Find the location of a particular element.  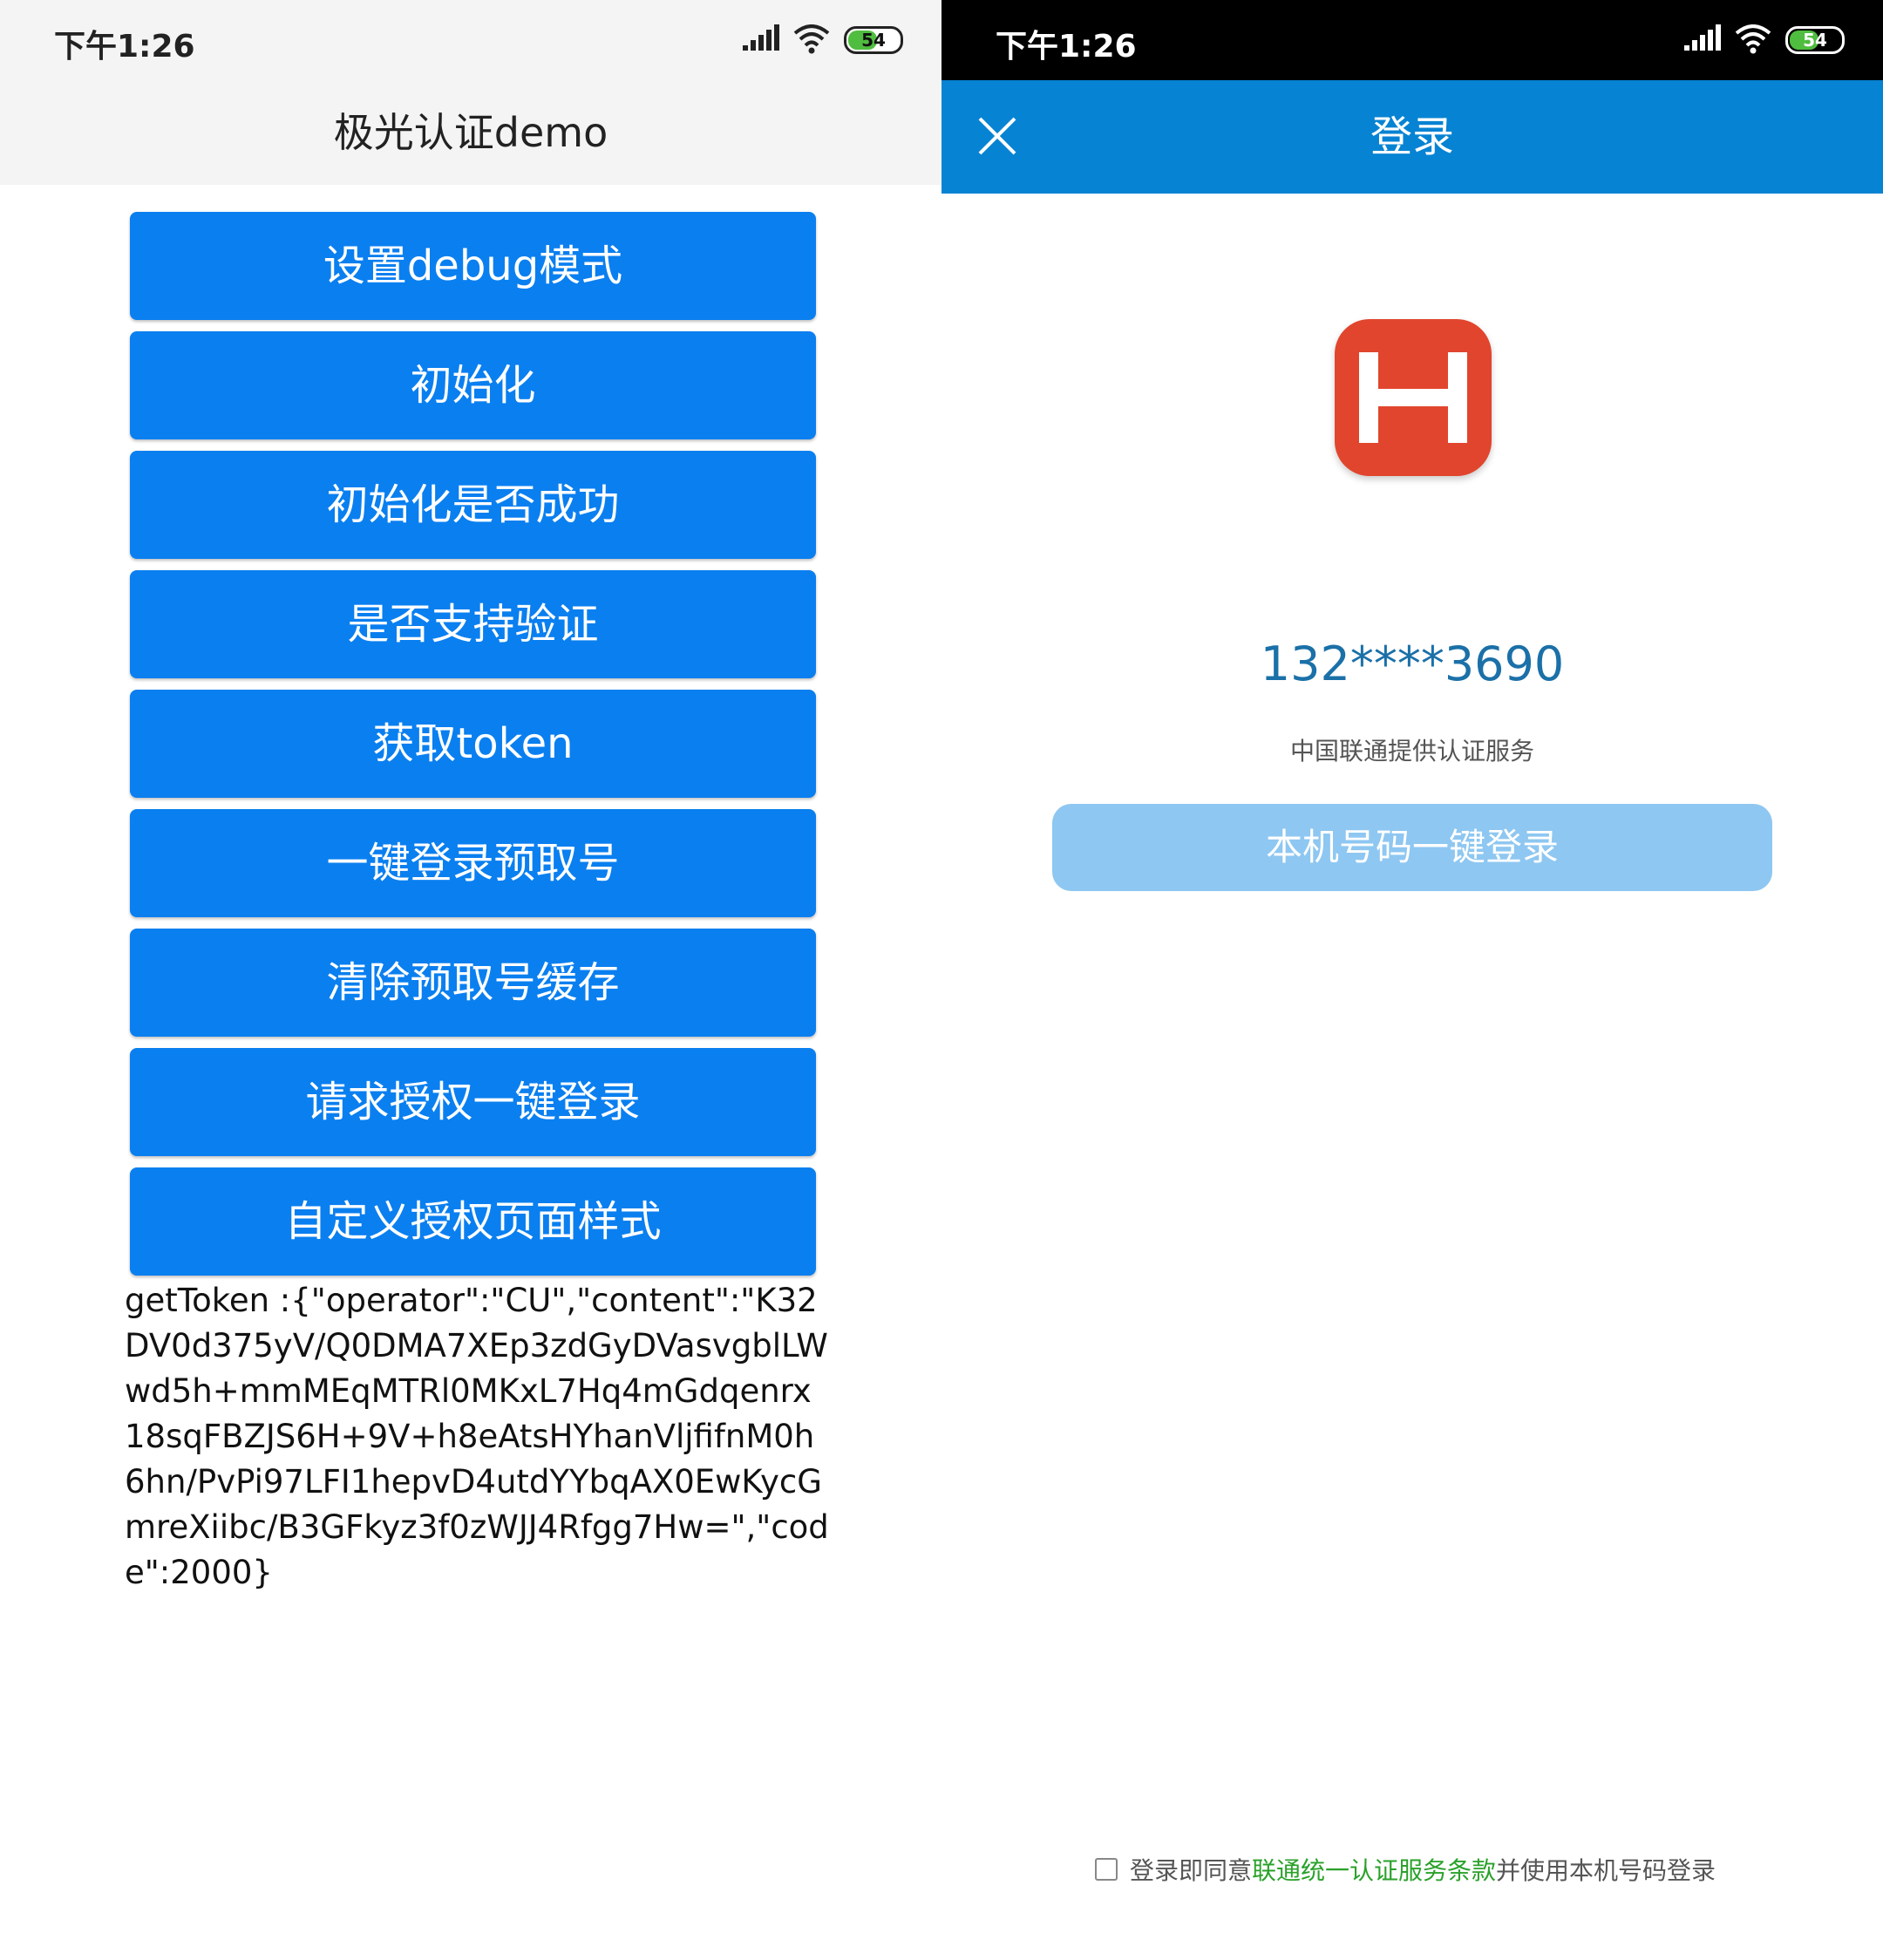

check-init-button: 初始化是否成功 is located at coordinates (473, 505).